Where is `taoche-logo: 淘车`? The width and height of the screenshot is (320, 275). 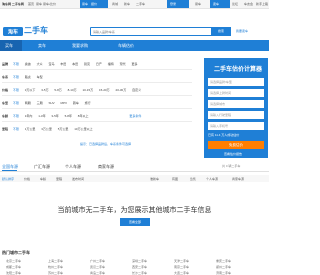 taoche-logo: 淘车 is located at coordinates (14, 31).